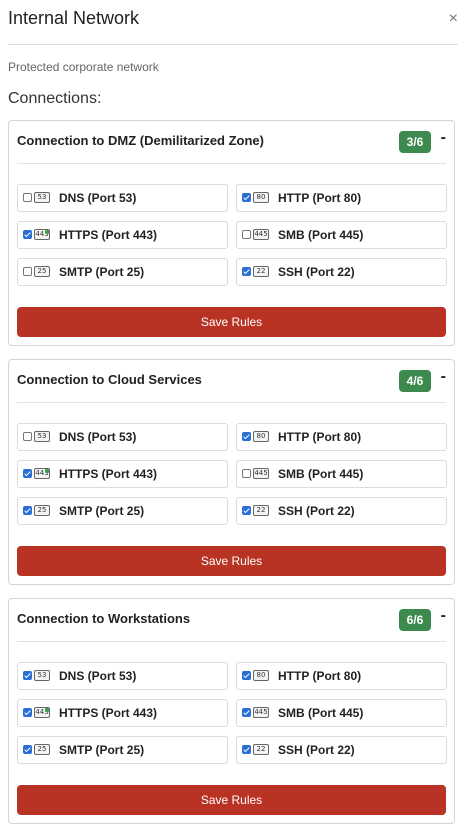 This screenshot has width=468, height=835. I want to click on dialog-title: Internal Network, so click(74, 18).